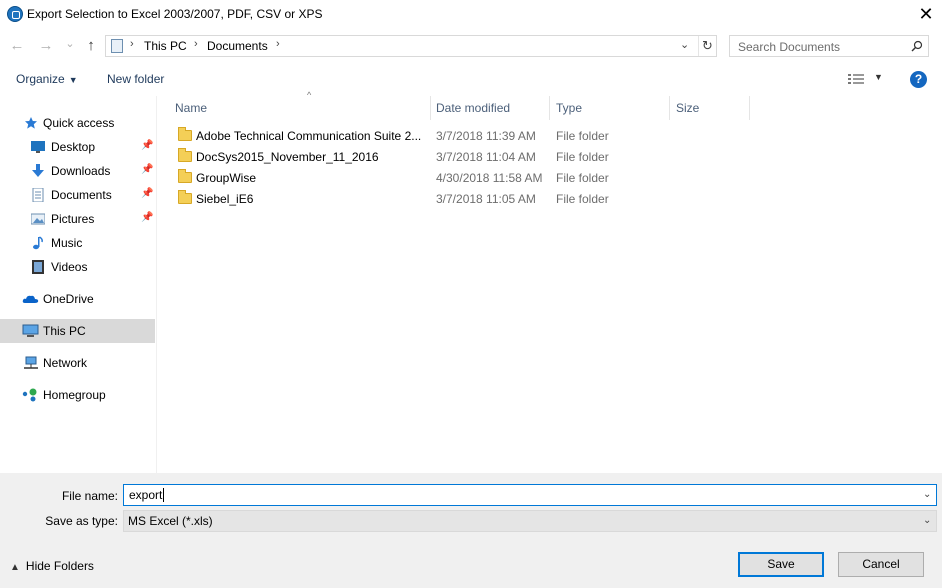 The height and width of the screenshot is (588, 942). Describe the element at coordinates (163, 495) in the screenshot. I see `text-cursor` at that location.